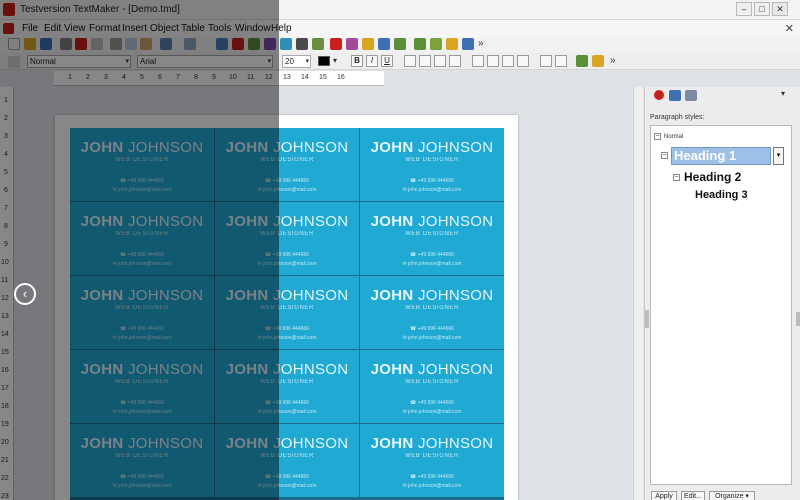 The width and height of the screenshot is (800, 500). What do you see at coordinates (400, 44) in the screenshot?
I see `binoculars-icon` at bounding box center [400, 44].